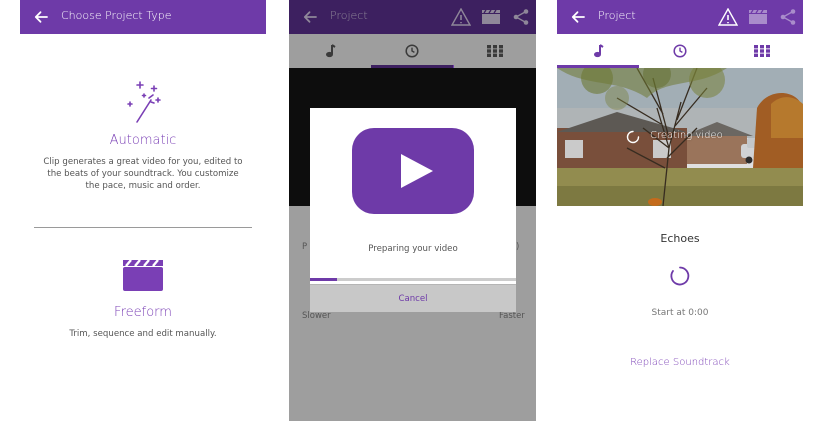  Describe the element at coordinates (680, 238) in the screenshot. I see `soundtrack-title: Echoes` at that location.